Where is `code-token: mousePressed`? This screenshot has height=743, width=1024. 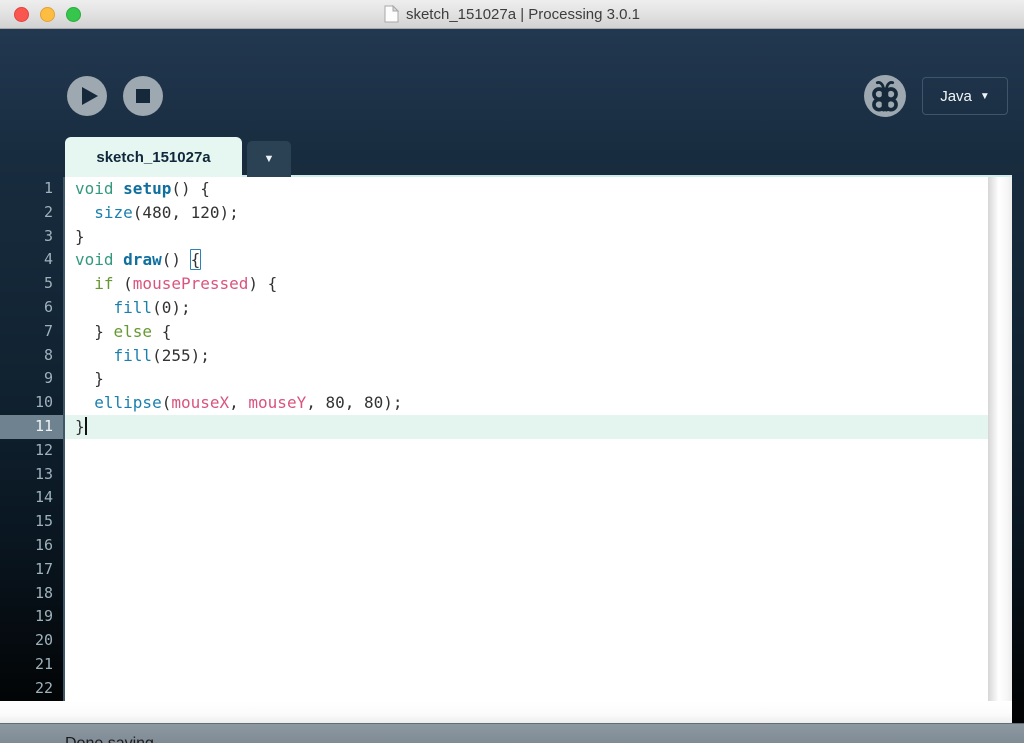
code-token: mousePressed is located at coordinates (190, 284).